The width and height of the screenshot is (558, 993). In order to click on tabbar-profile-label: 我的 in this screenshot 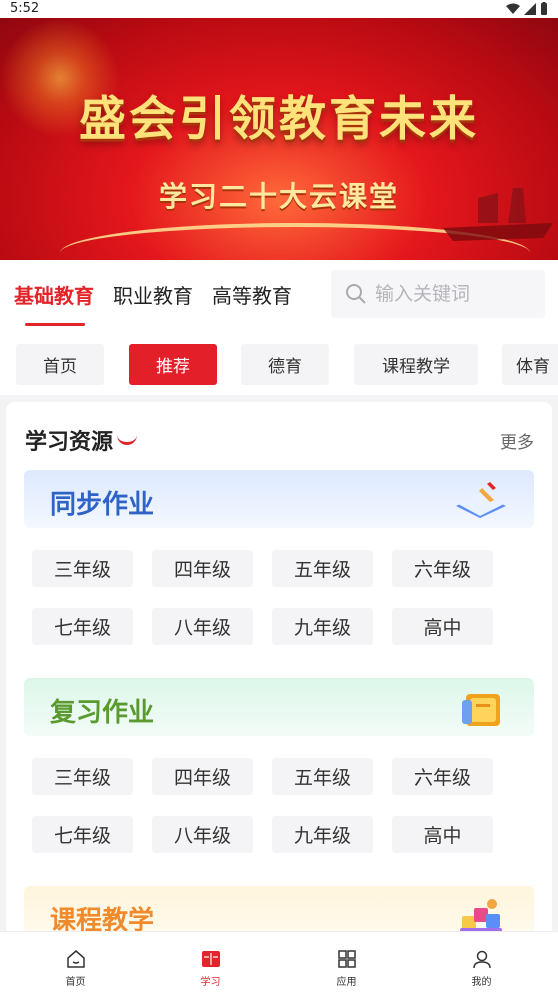, I will do `click(481, 982)`.